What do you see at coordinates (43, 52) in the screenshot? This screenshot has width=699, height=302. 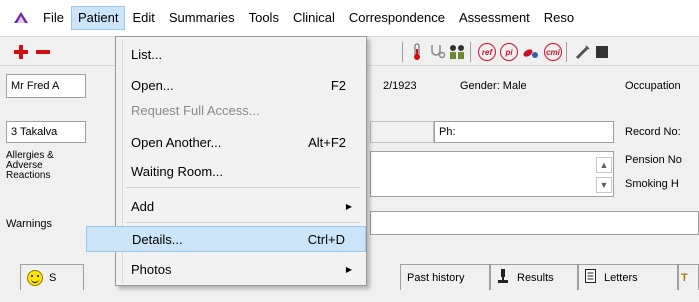 I see `remove-patient-icon` at bounding box center [43, 52].